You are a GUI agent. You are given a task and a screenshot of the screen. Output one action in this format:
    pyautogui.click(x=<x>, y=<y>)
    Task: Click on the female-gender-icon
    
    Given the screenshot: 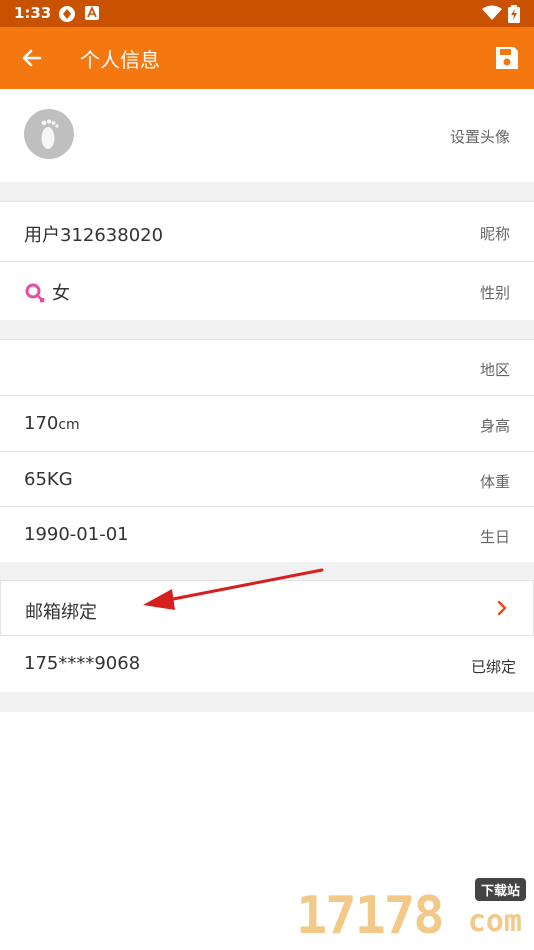 What is the action you would take?
    pyautogui.click(x=35, y=293)
    